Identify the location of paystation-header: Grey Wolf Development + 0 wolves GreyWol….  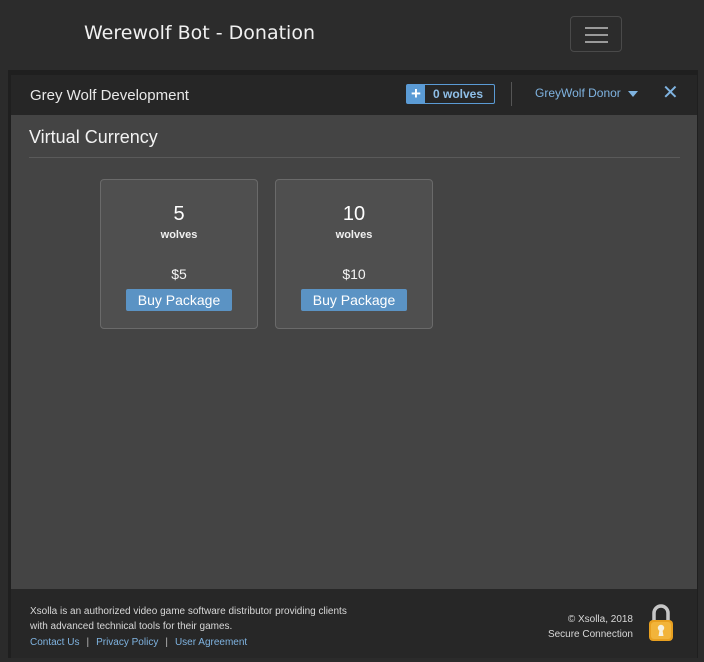
(354, 95).